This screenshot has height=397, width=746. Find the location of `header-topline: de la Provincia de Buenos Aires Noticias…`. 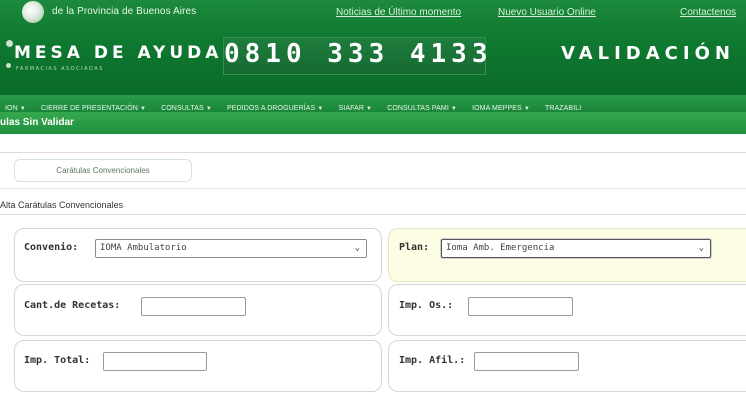

header-topline: de la Provincia de Buenos Aires Noticias… is located at coordinates (373, 16).